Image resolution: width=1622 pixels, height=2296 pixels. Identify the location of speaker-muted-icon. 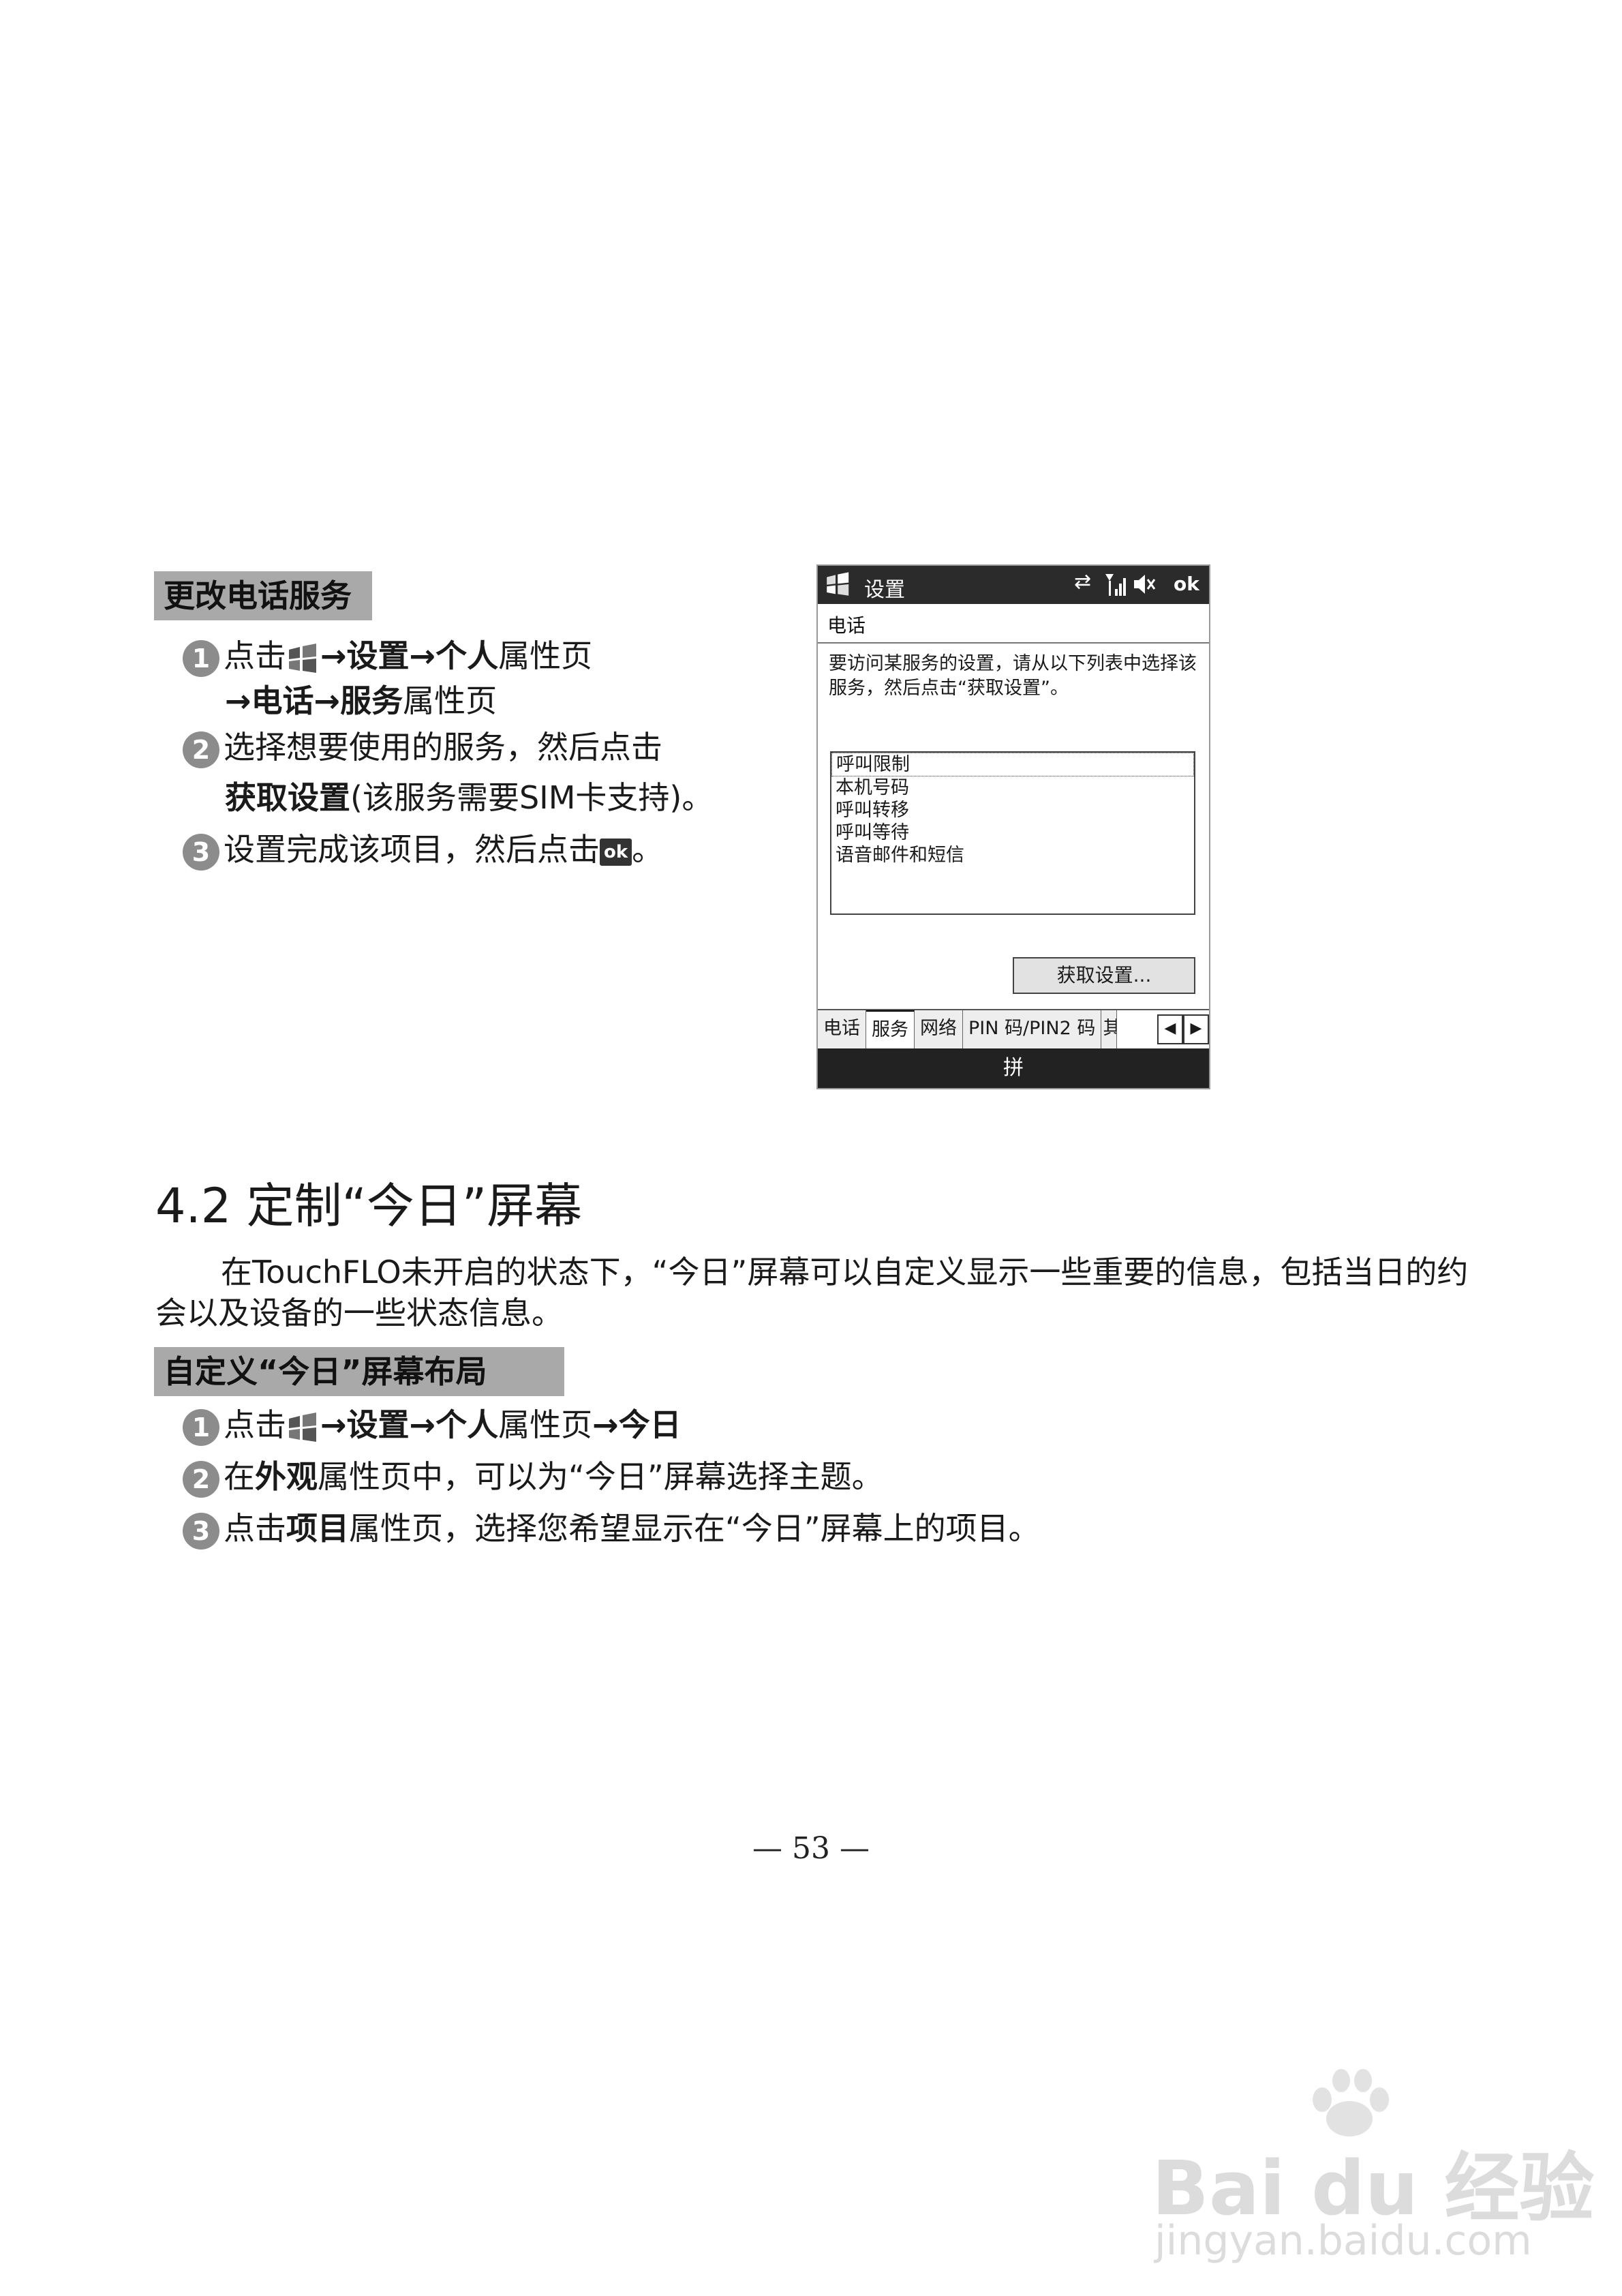
(1145, 587).